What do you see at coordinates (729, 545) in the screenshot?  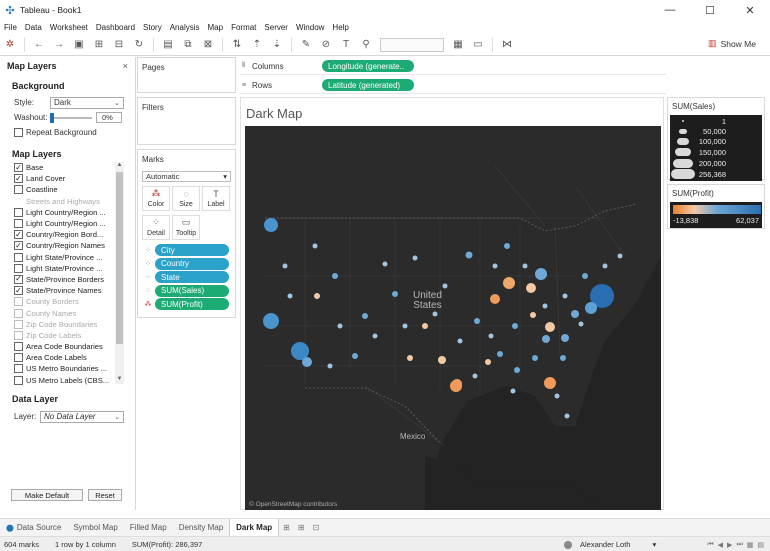 I see `next-sheet-icon: ▶` at bounding box center [729, 545].